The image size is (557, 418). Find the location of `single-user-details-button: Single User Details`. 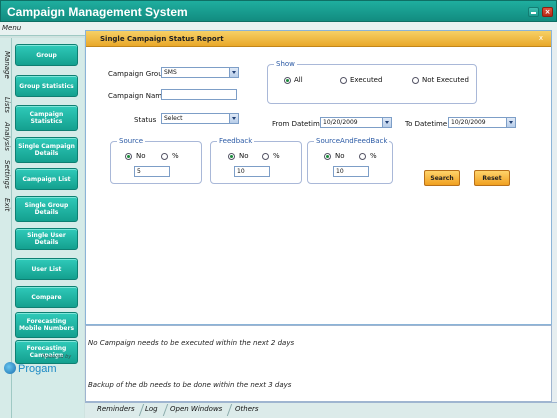

single-user-details-button: Single User Details is located at coordinates (46, 239).